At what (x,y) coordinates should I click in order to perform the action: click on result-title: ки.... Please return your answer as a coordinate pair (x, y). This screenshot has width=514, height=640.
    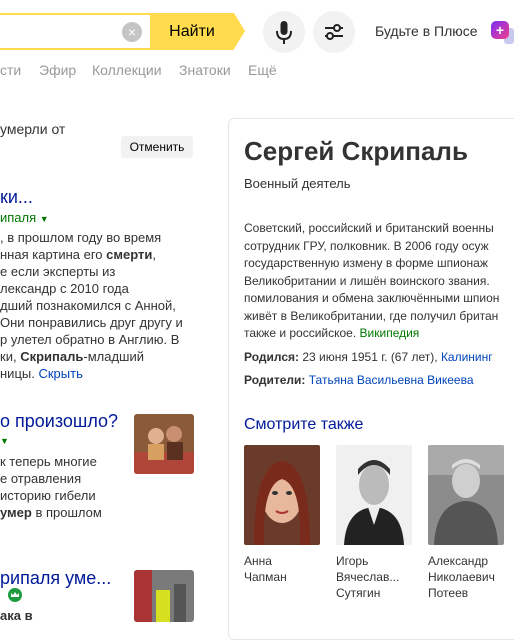
    Looking at the image, I should click on (16, 197).